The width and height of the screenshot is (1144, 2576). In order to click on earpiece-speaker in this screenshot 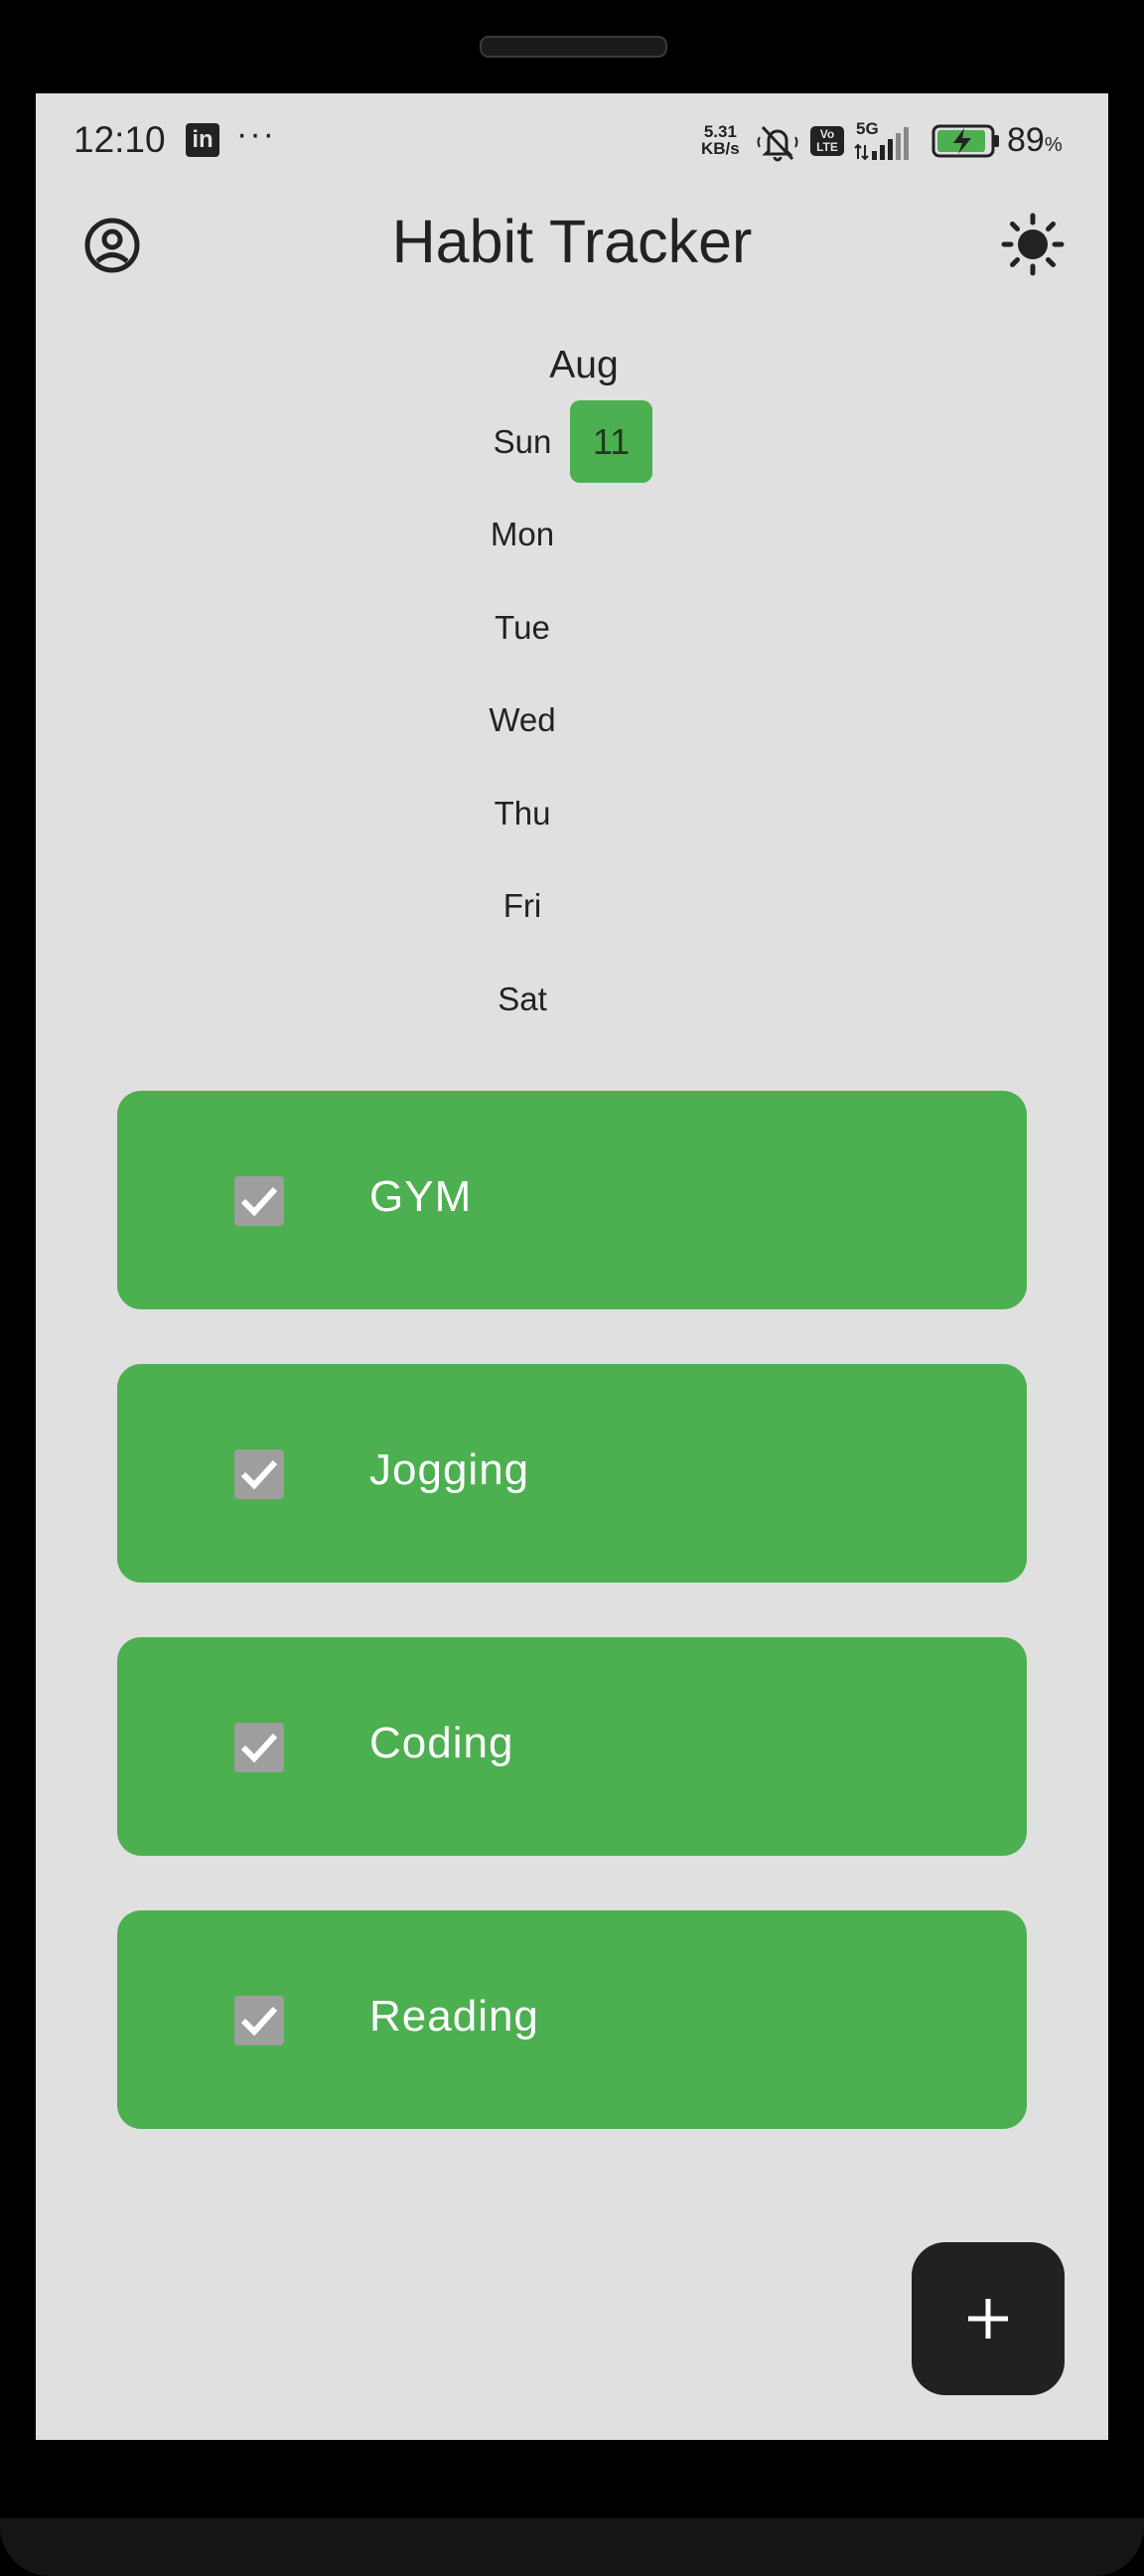, I will do `click(574, 47)`.